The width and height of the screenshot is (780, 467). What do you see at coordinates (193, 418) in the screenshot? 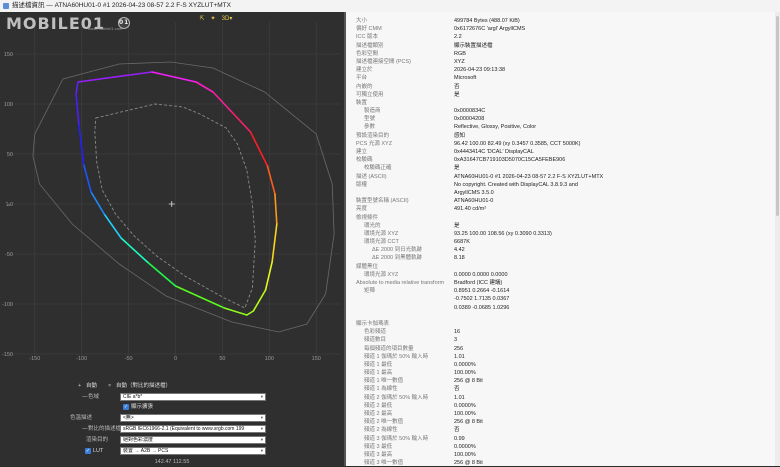
I see `compare-profile-select: <無> ▾` at bounding box center [193, 418].